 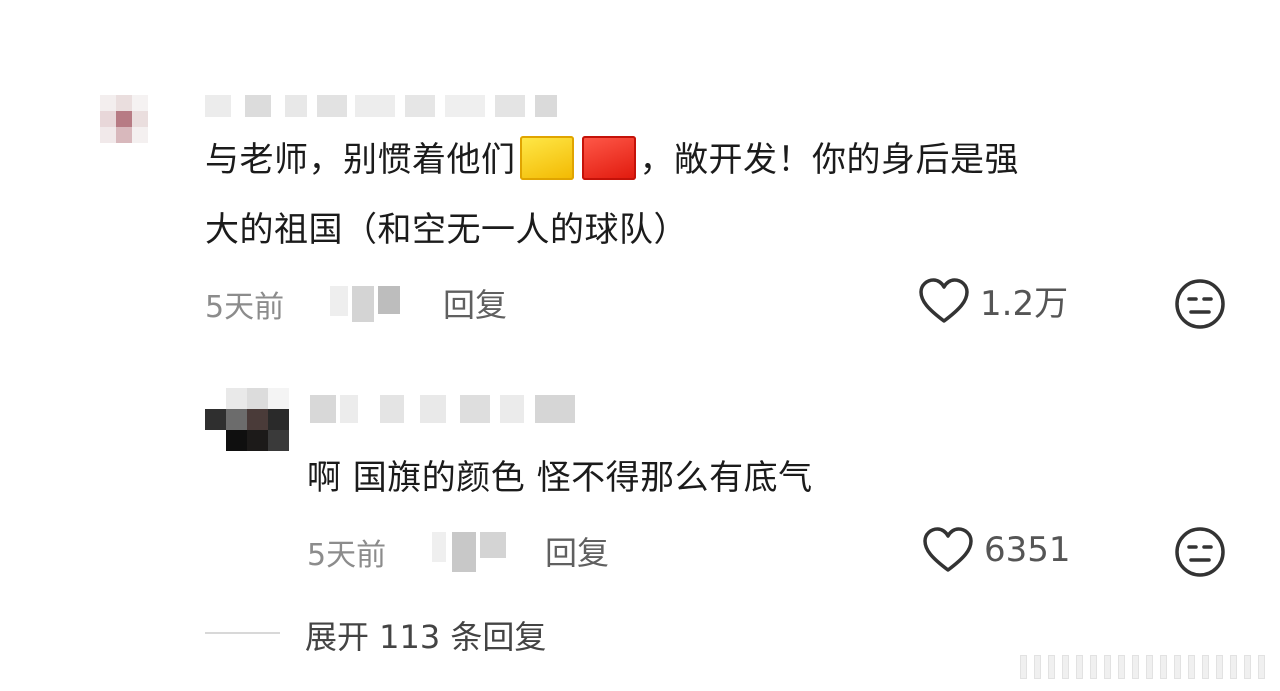 I want to click on red-square-emoji, so click(x=608, y=157).